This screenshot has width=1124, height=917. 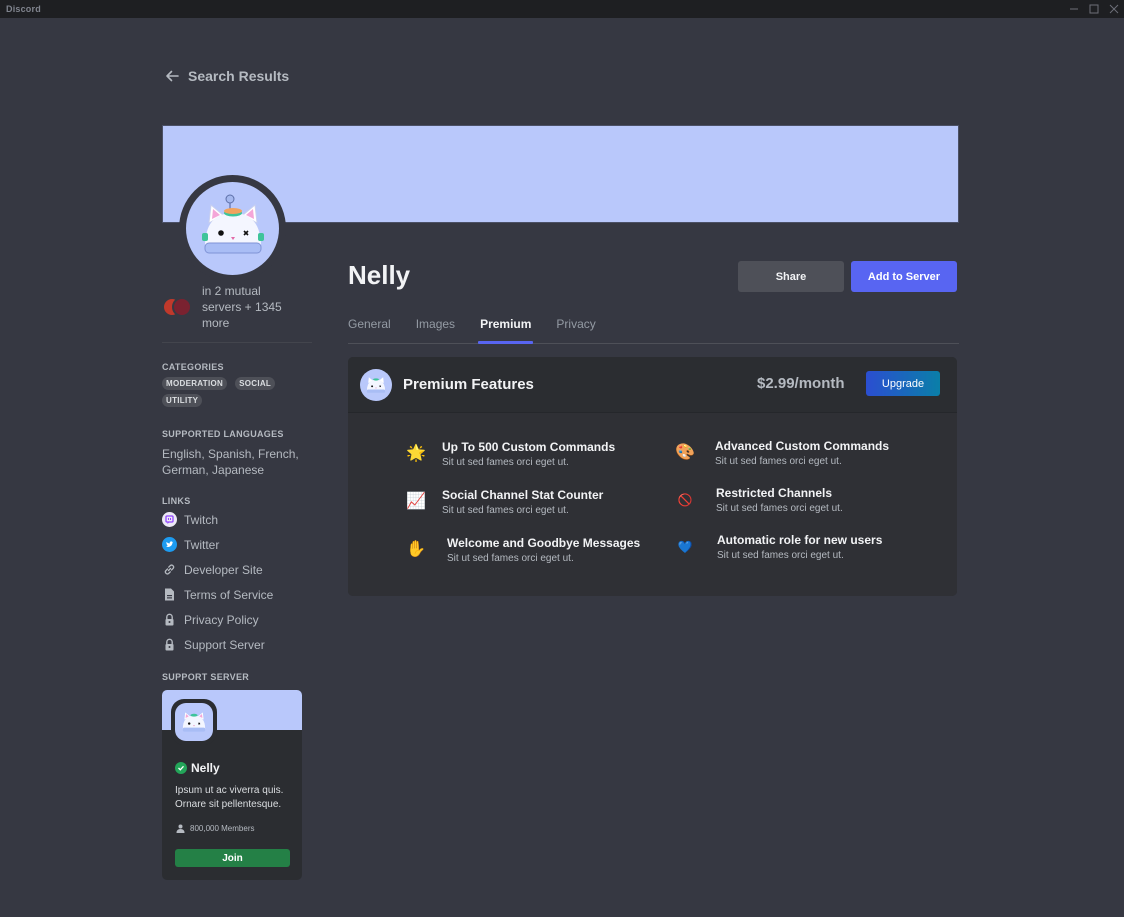 I want to click on support-server-name: Nelly, so click(x=197, y=768).